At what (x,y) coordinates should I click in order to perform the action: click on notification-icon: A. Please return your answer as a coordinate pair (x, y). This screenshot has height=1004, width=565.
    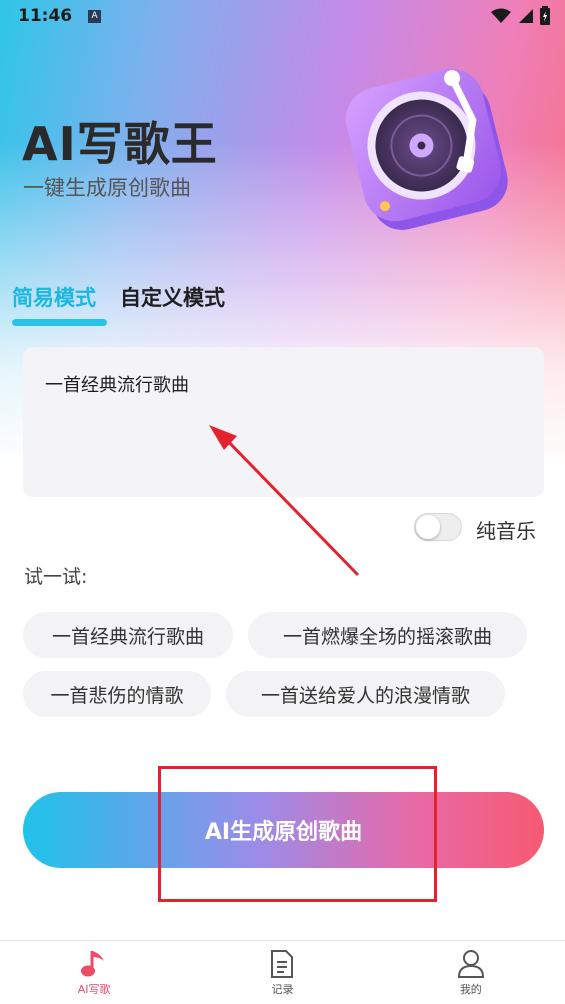
    Looking at the image, I should click on (95, 16).